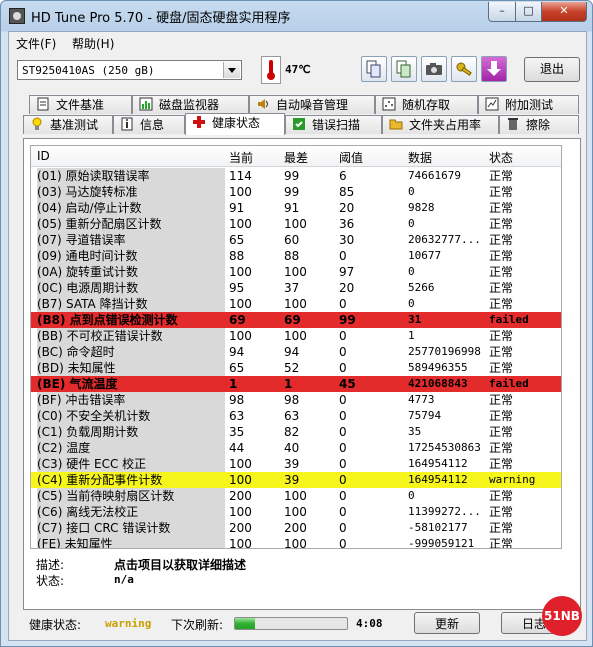 Image resolution: width=593 pixels, height=647 pixels. I want to click on table-row: (BC) 命令超时 94 94 0 25770196998 正常, so click(296, 352).